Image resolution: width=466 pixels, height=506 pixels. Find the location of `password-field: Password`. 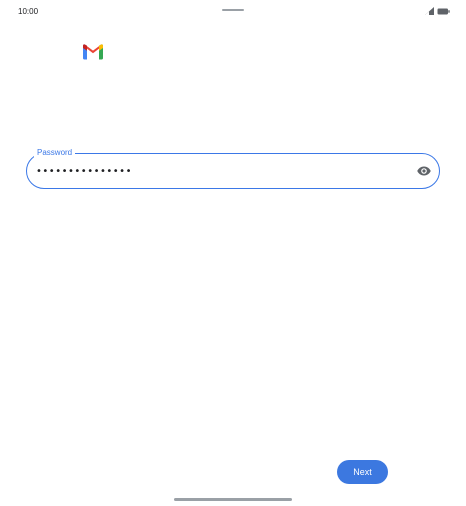

password-field: Password is located at coordinates (233, 168).